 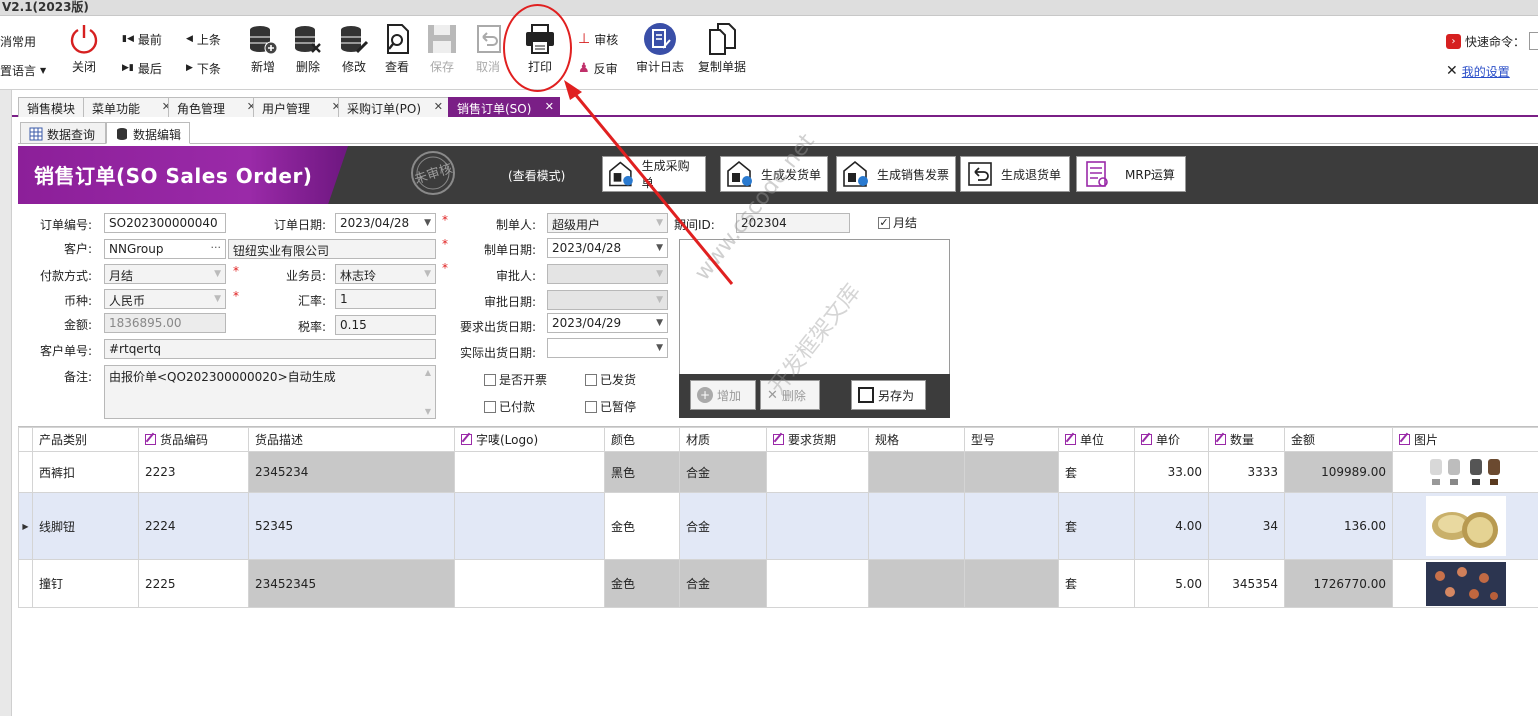 What do you see at coordinates (385, 299) in the screenshot?
I see `rate-field: 1` at bounding box center [385, 299].